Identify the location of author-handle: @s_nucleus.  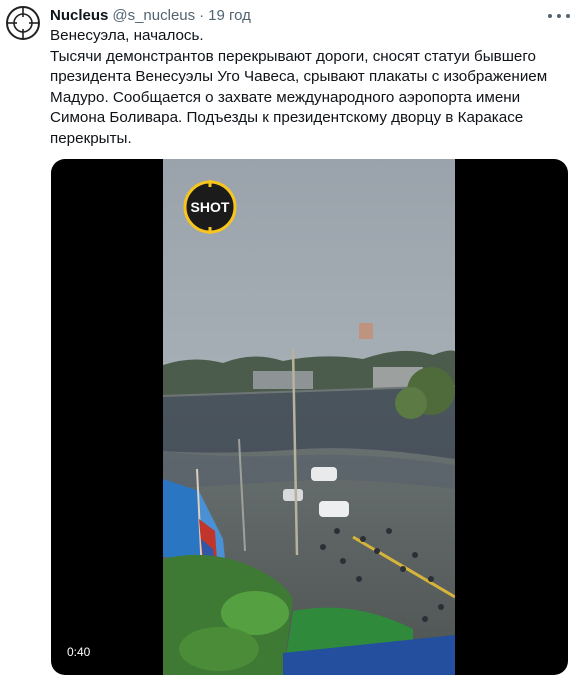
(153, 15).